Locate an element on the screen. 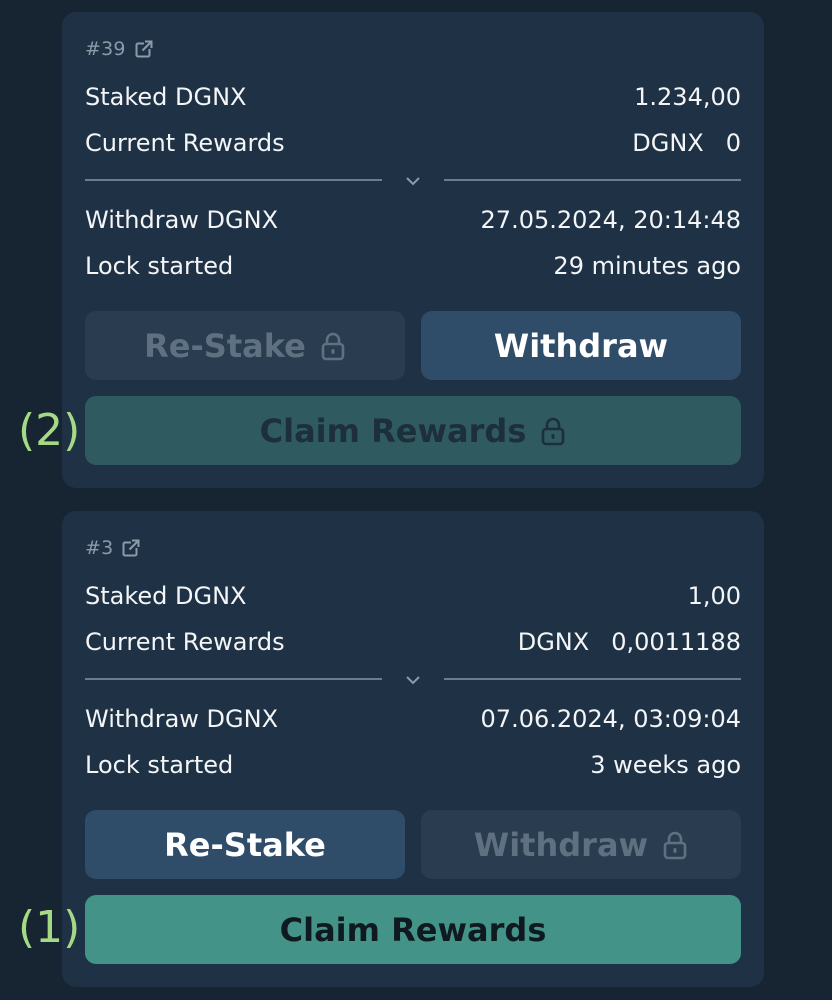  lock-started-value: 29 minutes ago is located at coordinates (647, 266).